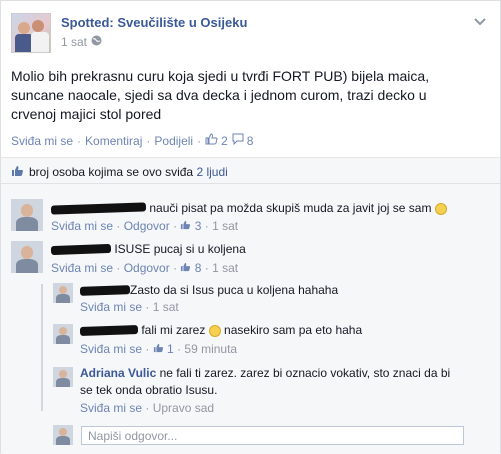 Image resolution: width=501 pixels, height=454 pixels. What do you see at coordinates (173, 141) in the screenshot?
I see `share-button: Podijeli` at bounding box center [173, 141].